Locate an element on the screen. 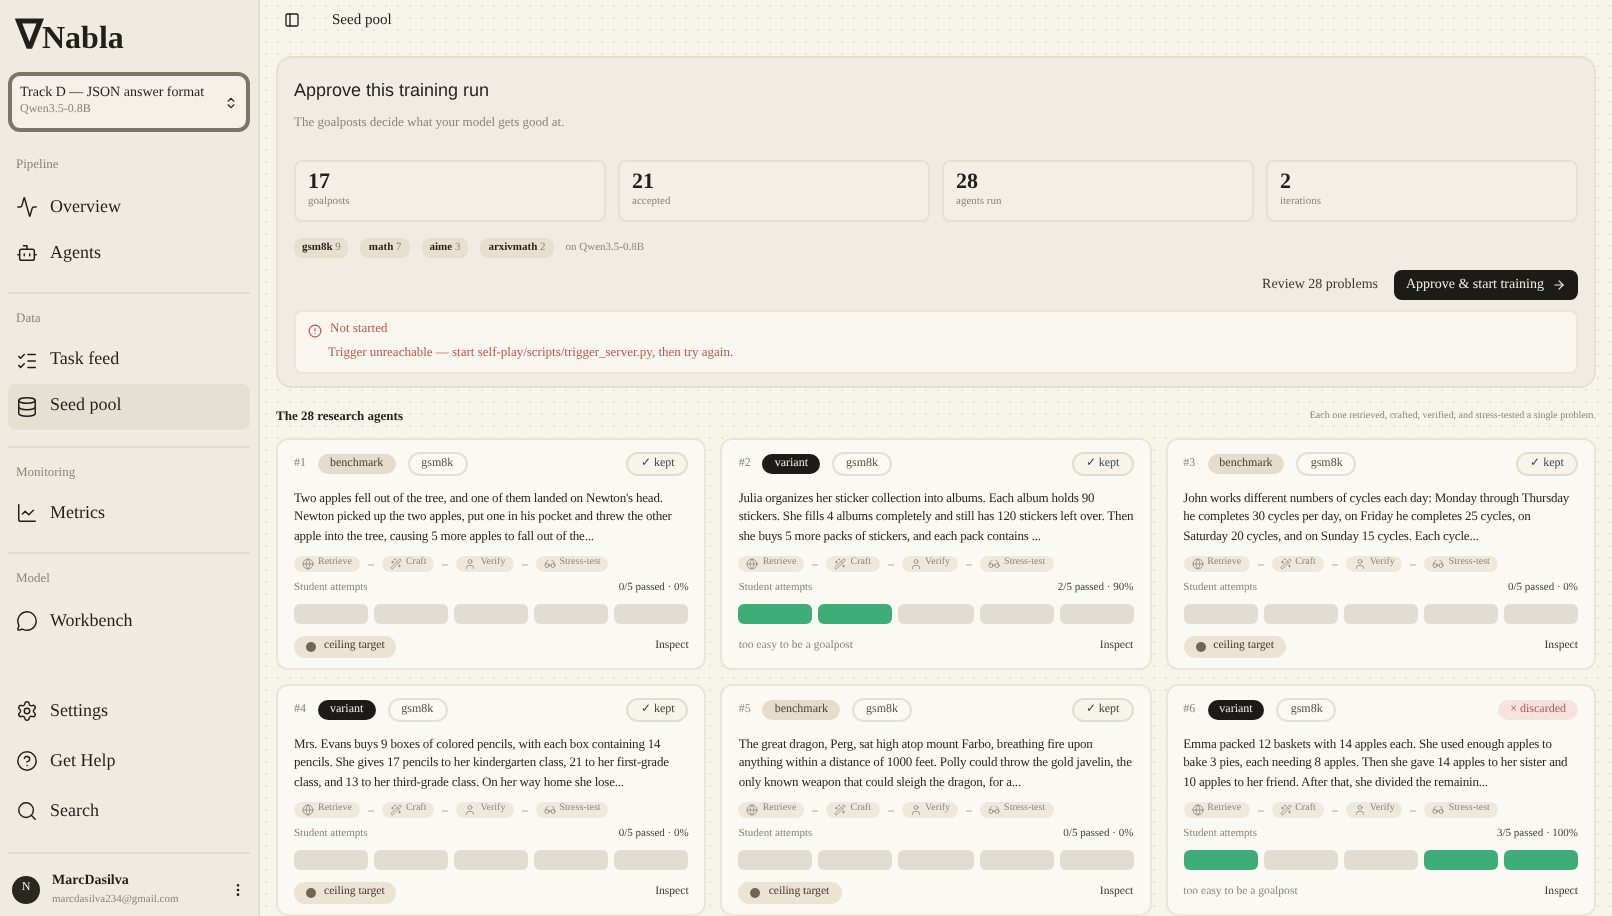 The image size is (1612, 916). nav-item: Agents is located at coordinates (129, 252).